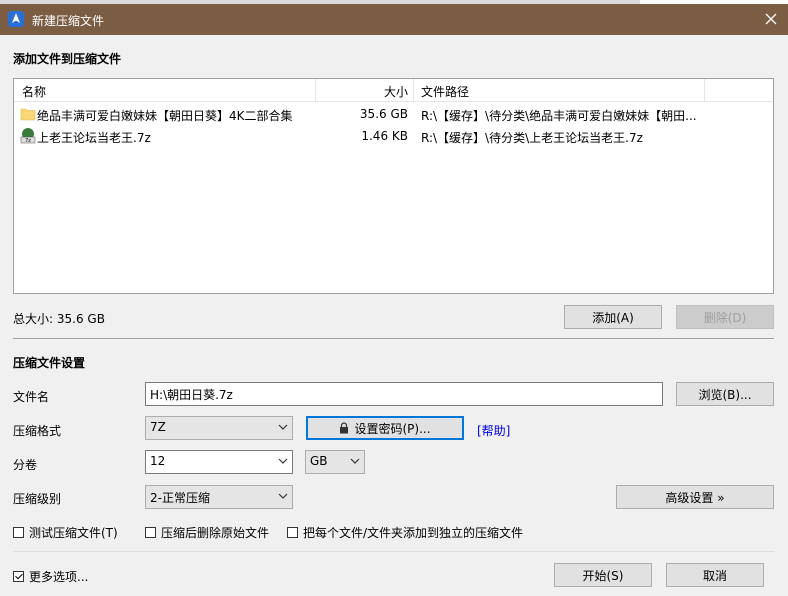  What do you see at coordinates (219, 428) in the screenshot?
I see `format-select: 7Z` at bounding box center [219, 428].